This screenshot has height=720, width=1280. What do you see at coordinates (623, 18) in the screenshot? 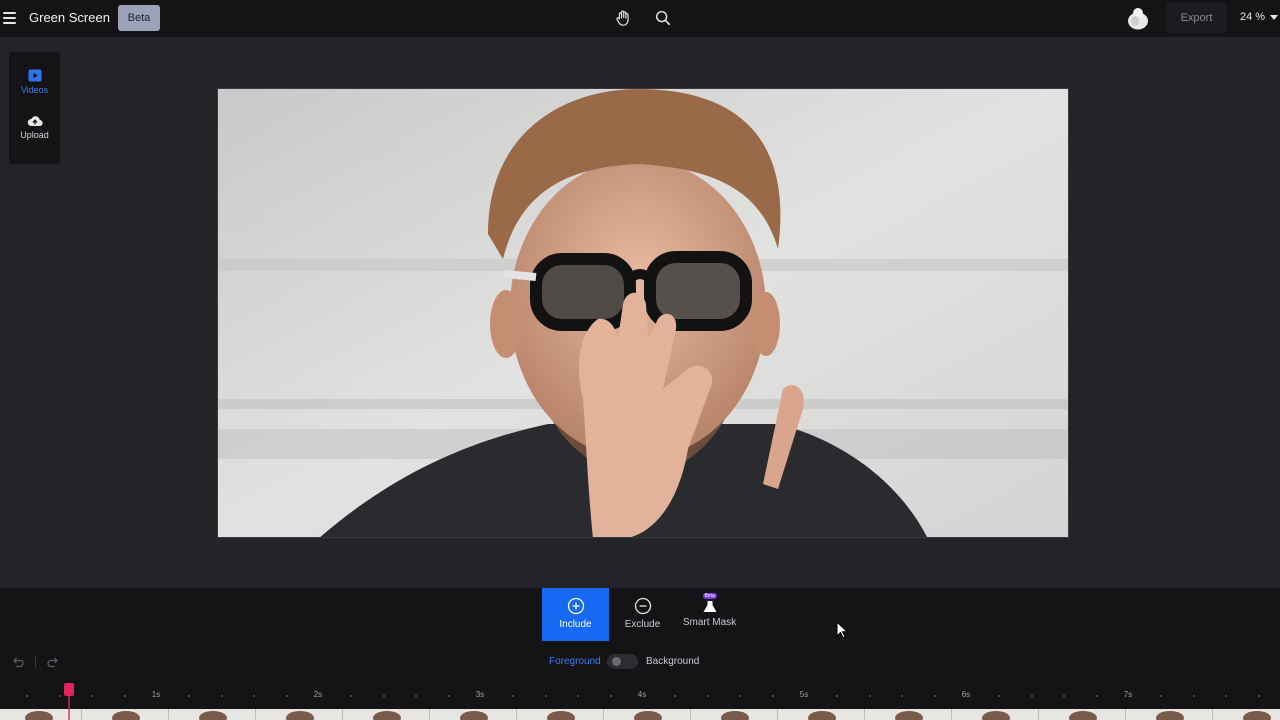
I see `hand-icon` at bounding box center [623, 18].